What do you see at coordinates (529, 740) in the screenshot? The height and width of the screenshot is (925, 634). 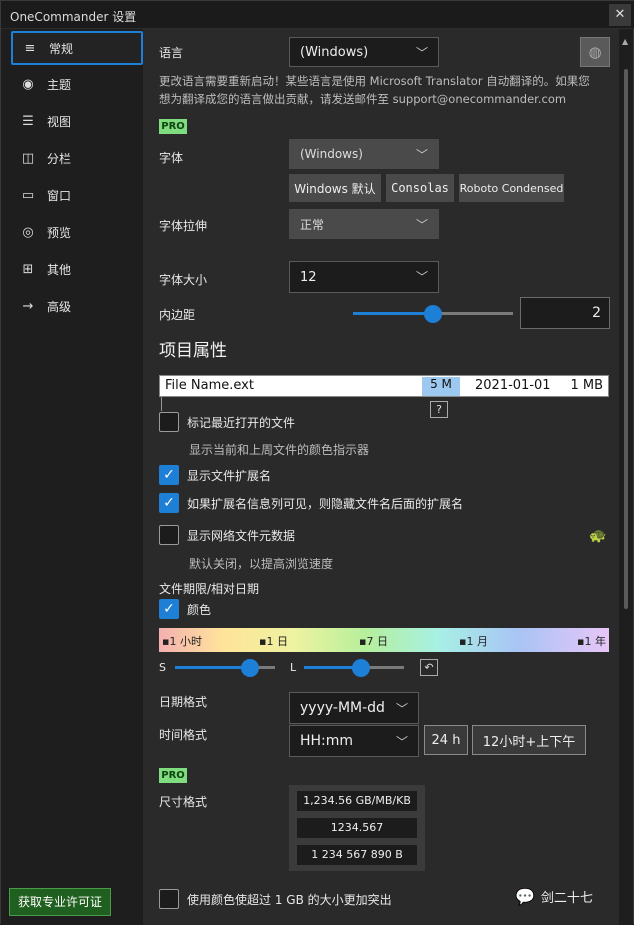 I see `12h-ampm-button: 12小时+上下午` at bounding box center [529, 740].